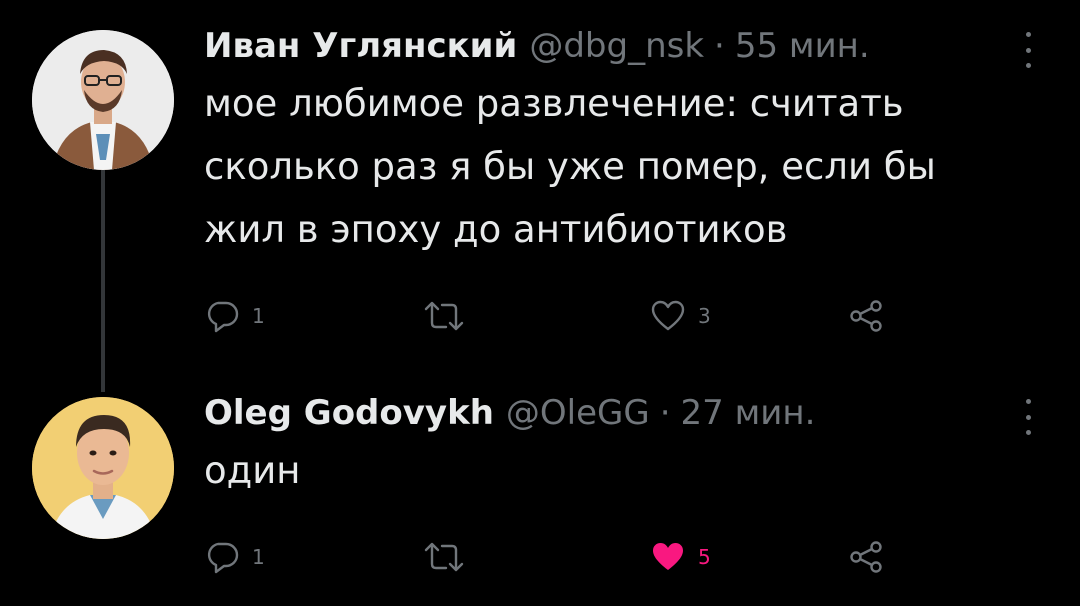 The image size is (1080, 606). What do you see at coordinates (704, 316) in the screenshot?
I see `like-count: 3` at bounding box center [704, 316].